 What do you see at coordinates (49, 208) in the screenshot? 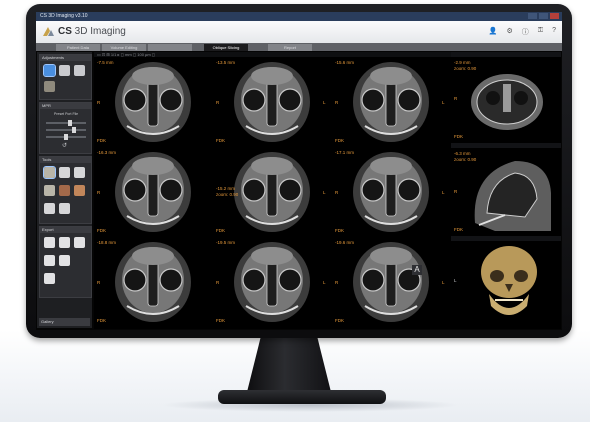
I see `implant-tool-icon` at bounding box center [49, 208].